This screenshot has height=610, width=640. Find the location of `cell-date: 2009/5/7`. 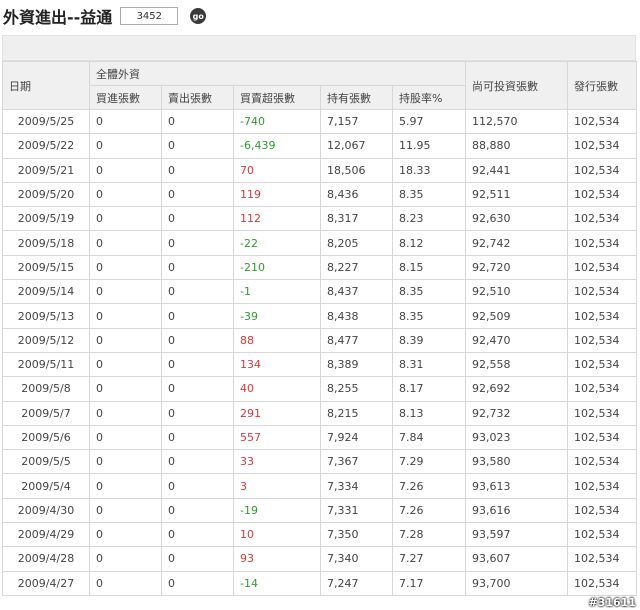

cell-date: 2009/5/7 is located at coordinates (46, 413).